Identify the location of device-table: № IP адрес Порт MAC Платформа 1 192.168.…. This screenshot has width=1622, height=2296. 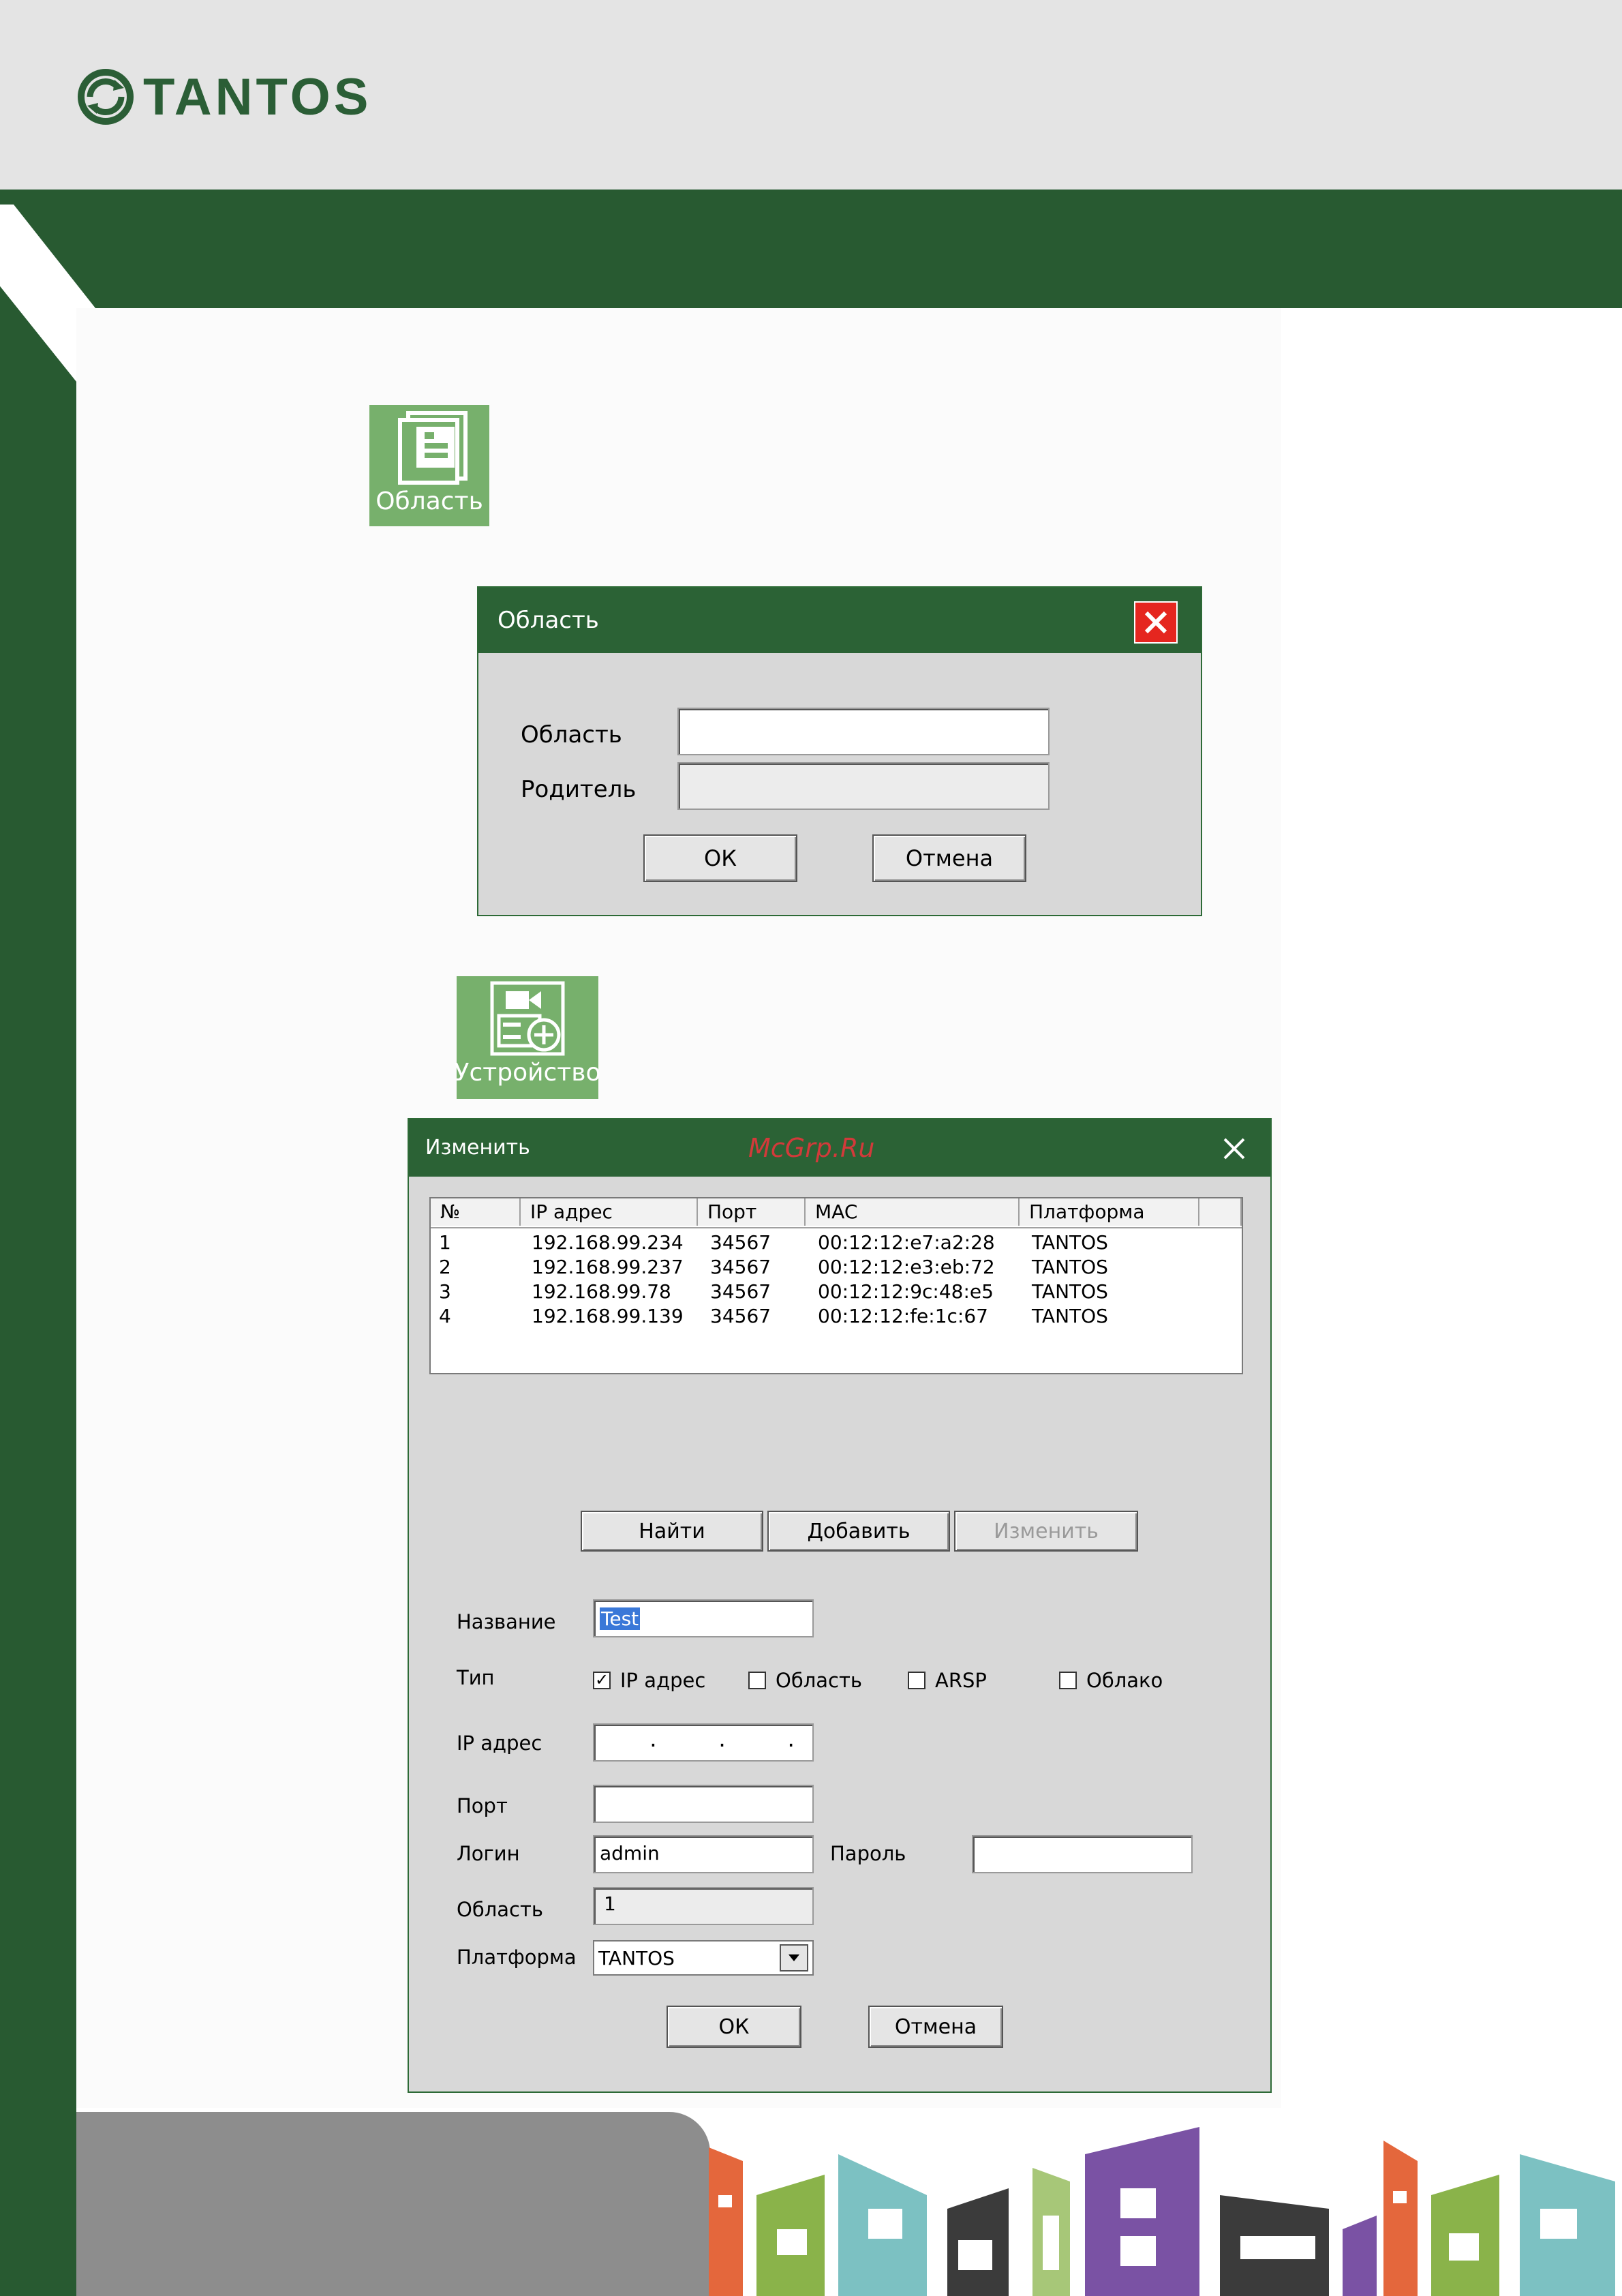
(836, 1285).